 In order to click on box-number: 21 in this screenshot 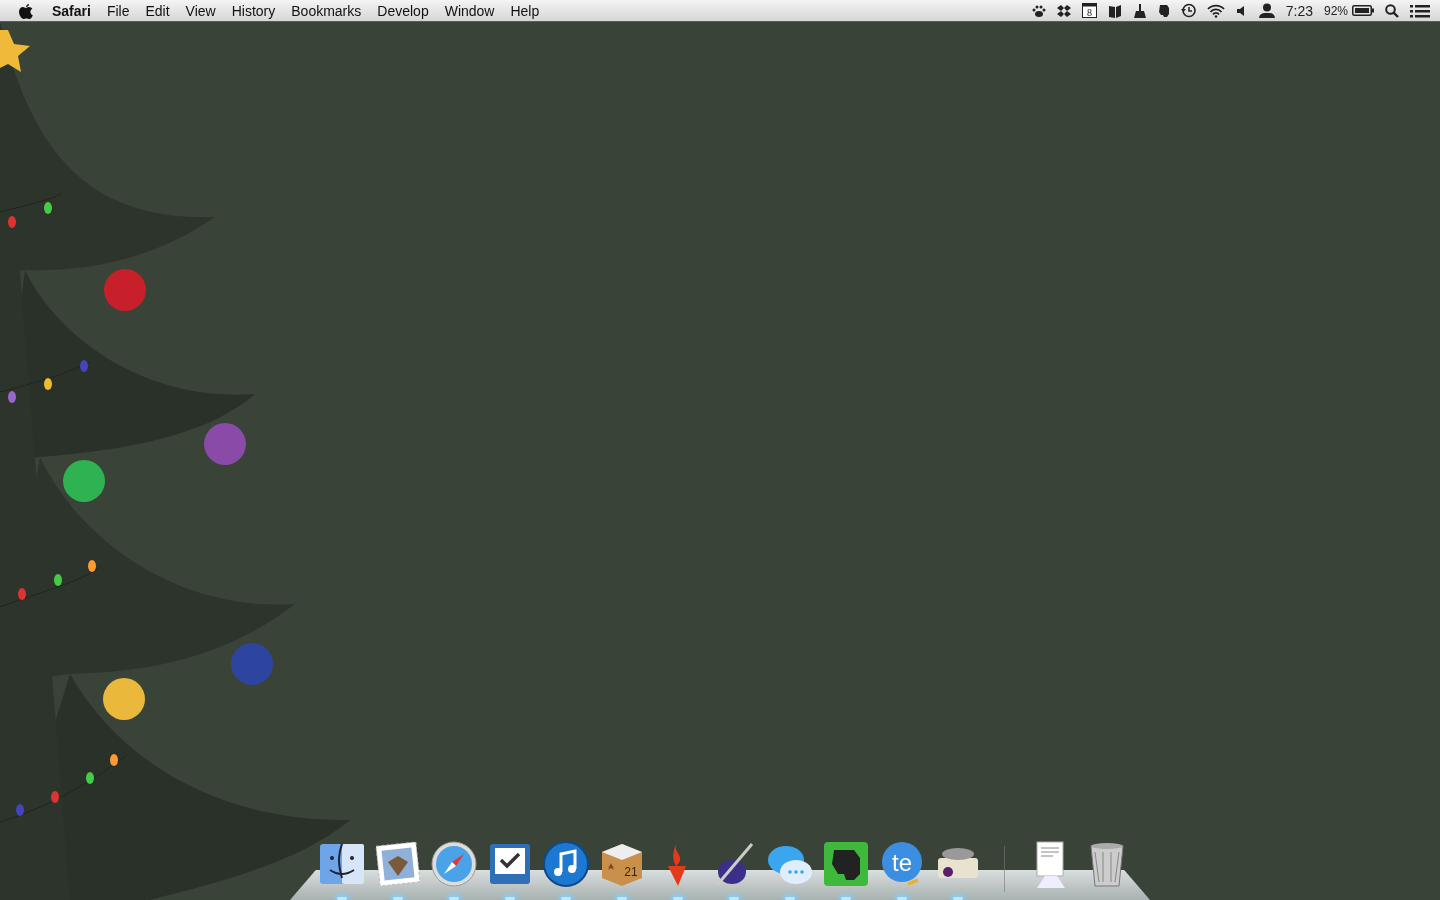, I will do `click(631, 872)`.